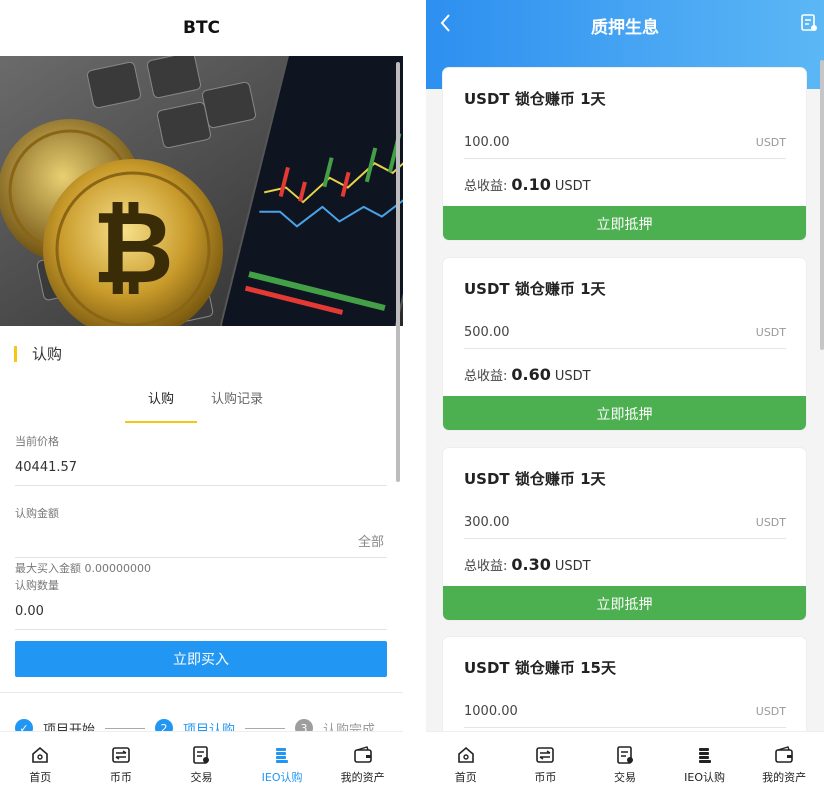 This screenshot has width=824, height=799. What do you see at coordinates (15, 353) in the screenshot?
I see `section-accent-bar` at bounding box center [15, 353].